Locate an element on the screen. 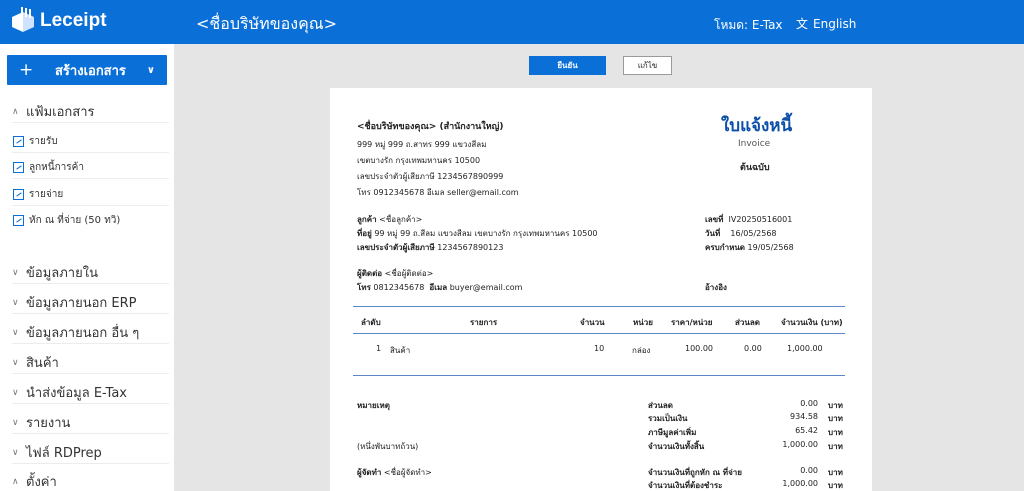 This screenshot has width=1024, height=491. sidebar-group-label: สินค้า is located at coordinates (42, 363).